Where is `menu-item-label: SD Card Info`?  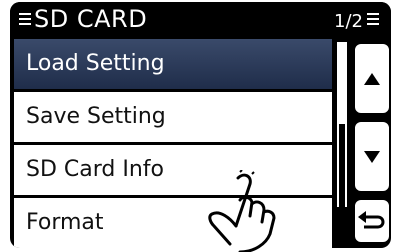
menu-item-label: SD Card Info is located at coordinates (95, 169).